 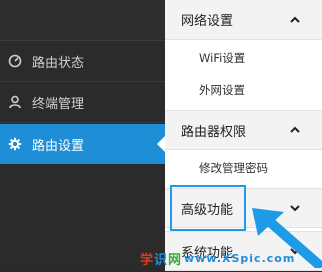 What do you see at coordinates (58, 104) in the screenshot?
I see `sidebar-item-label: 终端管理` at bounding box center [58, 104].